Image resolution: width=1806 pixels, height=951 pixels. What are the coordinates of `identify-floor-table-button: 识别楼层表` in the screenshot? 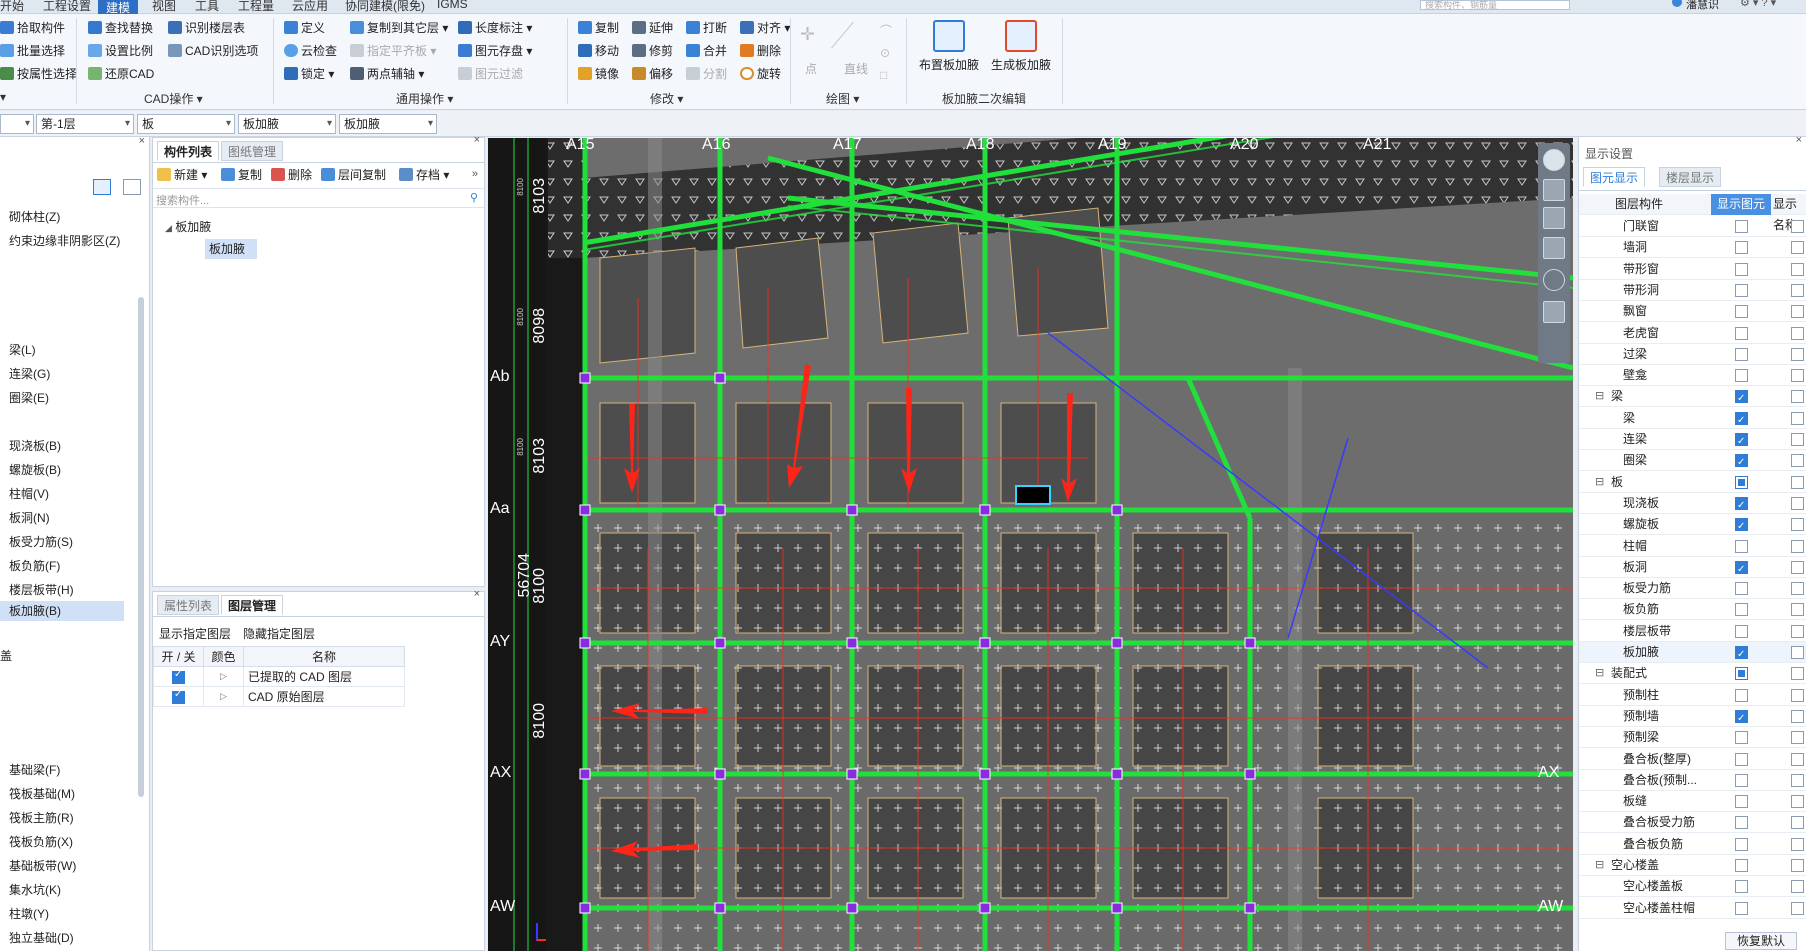 It's located at (206, 28).